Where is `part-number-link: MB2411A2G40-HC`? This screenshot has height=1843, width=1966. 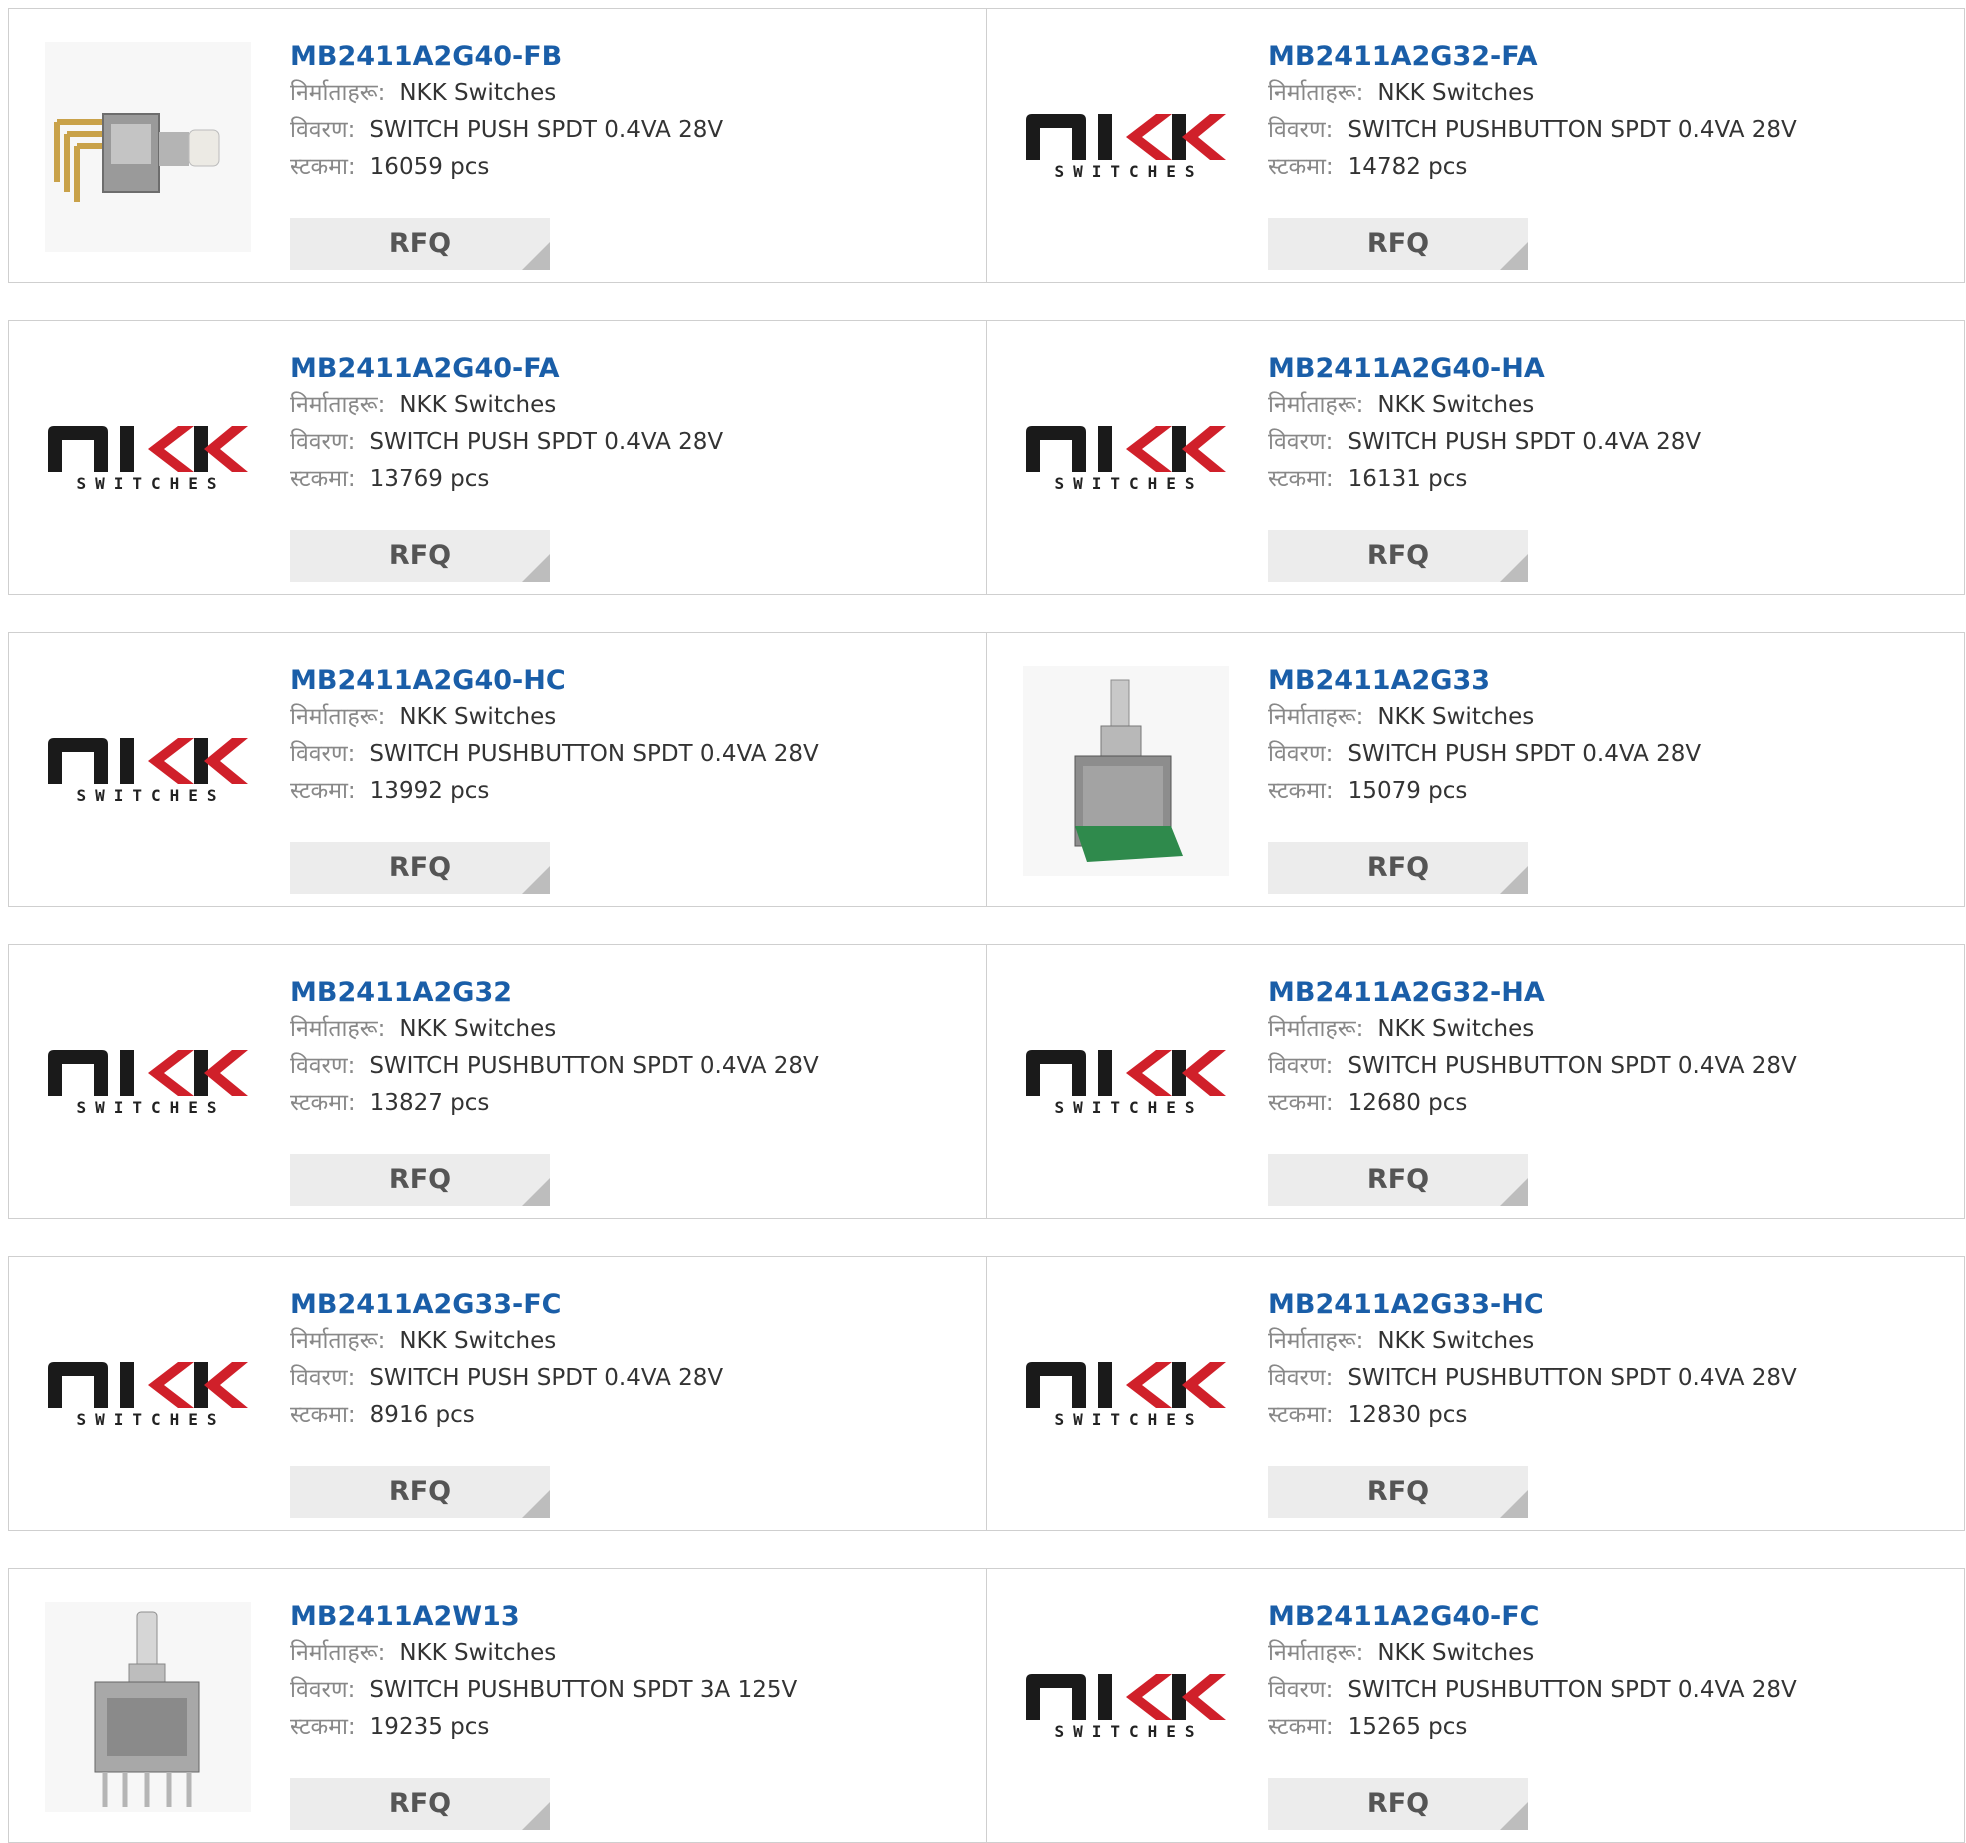
part-number-link: MB2411A2G40-HC is located at coordinates (554, 681).